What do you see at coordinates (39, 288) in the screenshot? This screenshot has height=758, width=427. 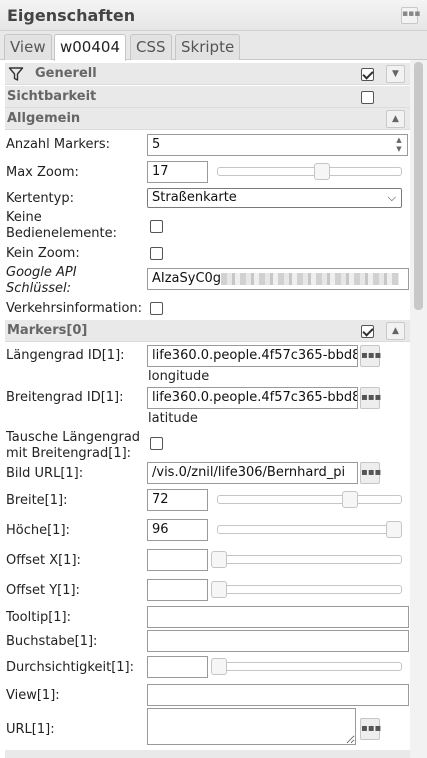 I see `label-line-2: Schlüssel:` at bounding box center [39, 288].